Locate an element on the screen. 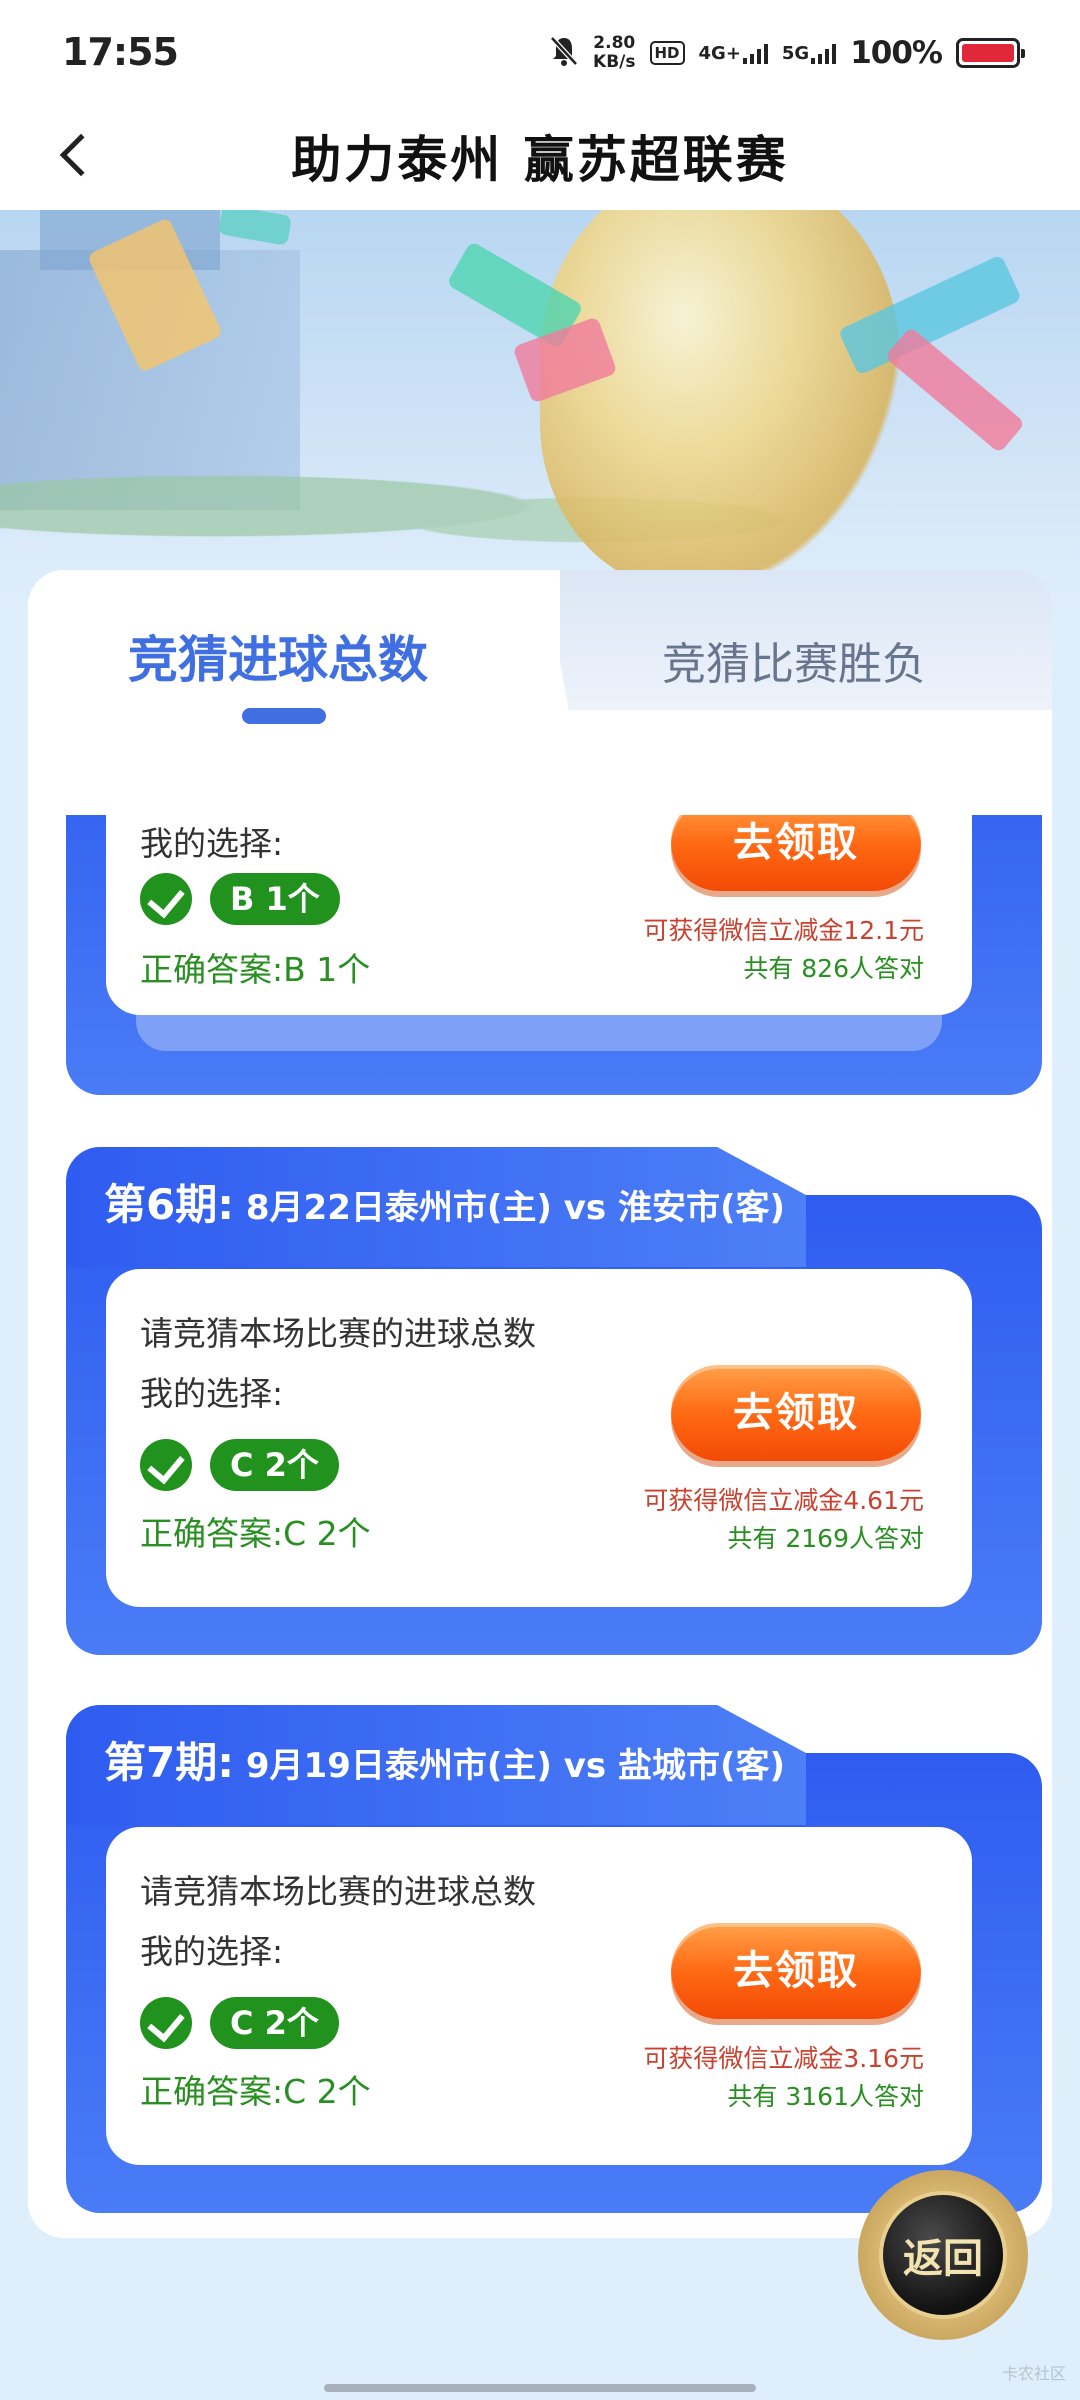 Image resolution: width=1080 pixels, height=2400 pixels. network-speed: 2.80 KB/s is located at coordinates (614, 52).